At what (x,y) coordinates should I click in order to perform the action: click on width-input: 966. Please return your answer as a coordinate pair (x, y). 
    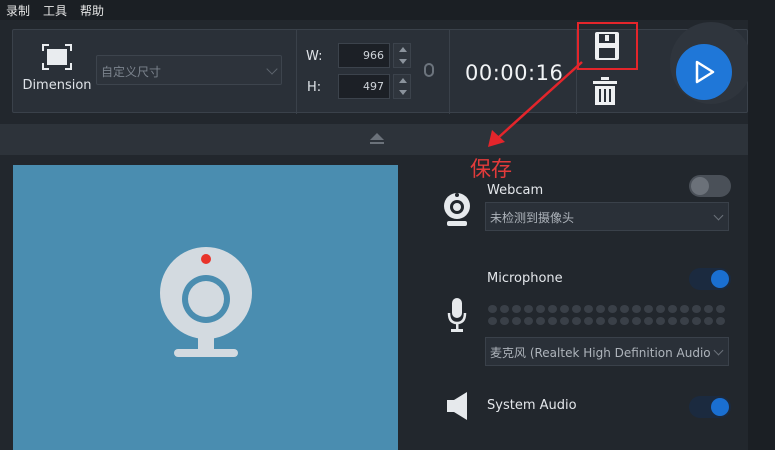
    Looking at the image, I should click on (364, 55).